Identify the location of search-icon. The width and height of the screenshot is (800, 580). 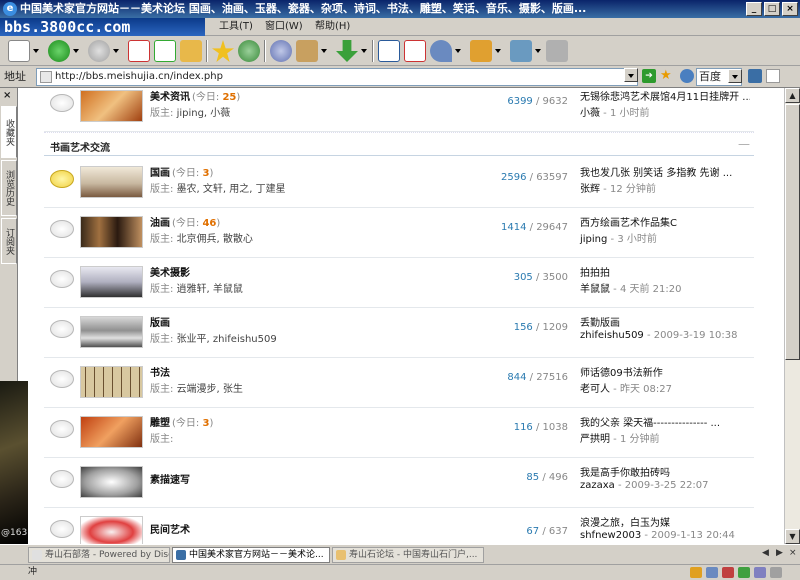
(687, 76).